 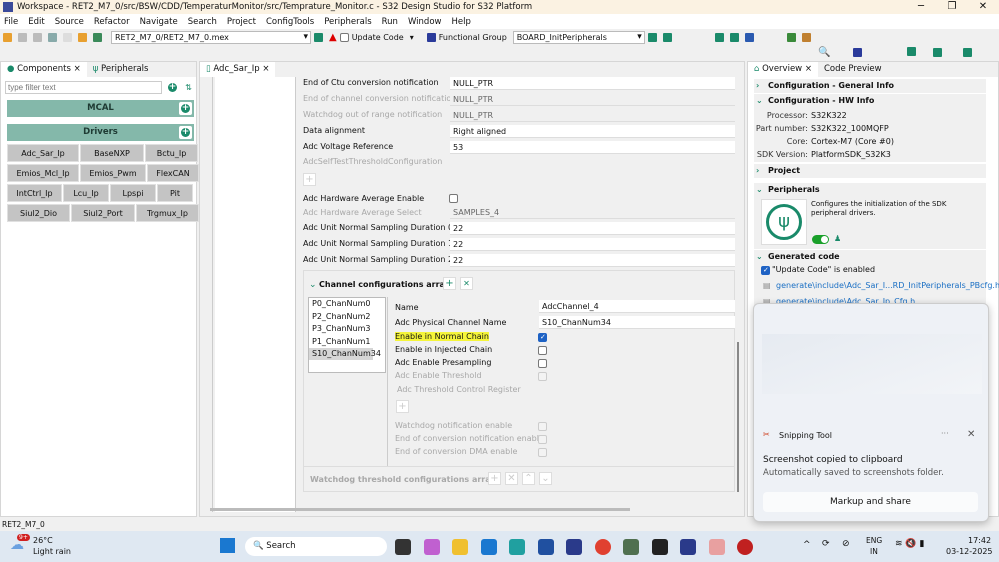 What do you see at coordinates (344, 37) in the screenshot?
I see `update-code-checkbox` at bounding box center [344, 37].